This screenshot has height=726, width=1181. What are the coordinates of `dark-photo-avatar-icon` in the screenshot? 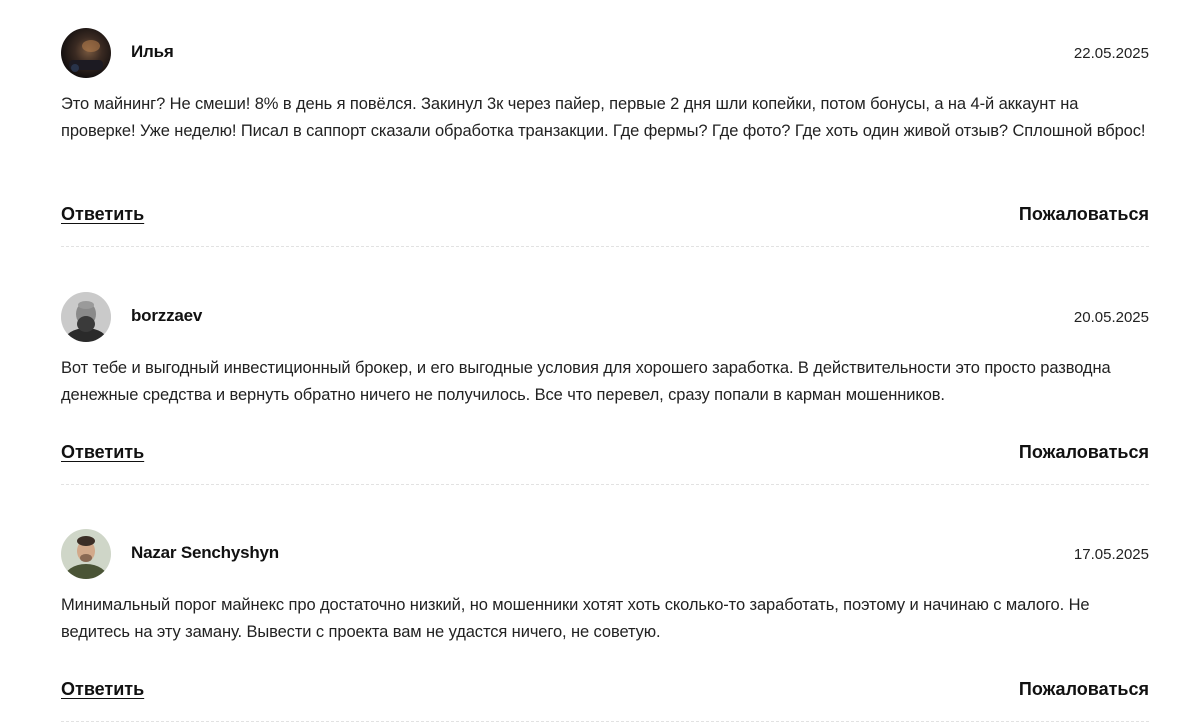 It's located at (86, 53).